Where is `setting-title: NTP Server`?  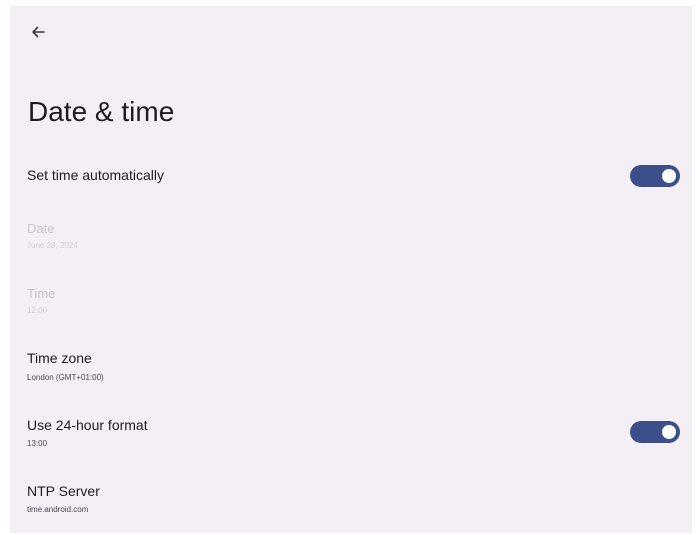 setting-title: NTP Server is located at coordinates (63, 491).